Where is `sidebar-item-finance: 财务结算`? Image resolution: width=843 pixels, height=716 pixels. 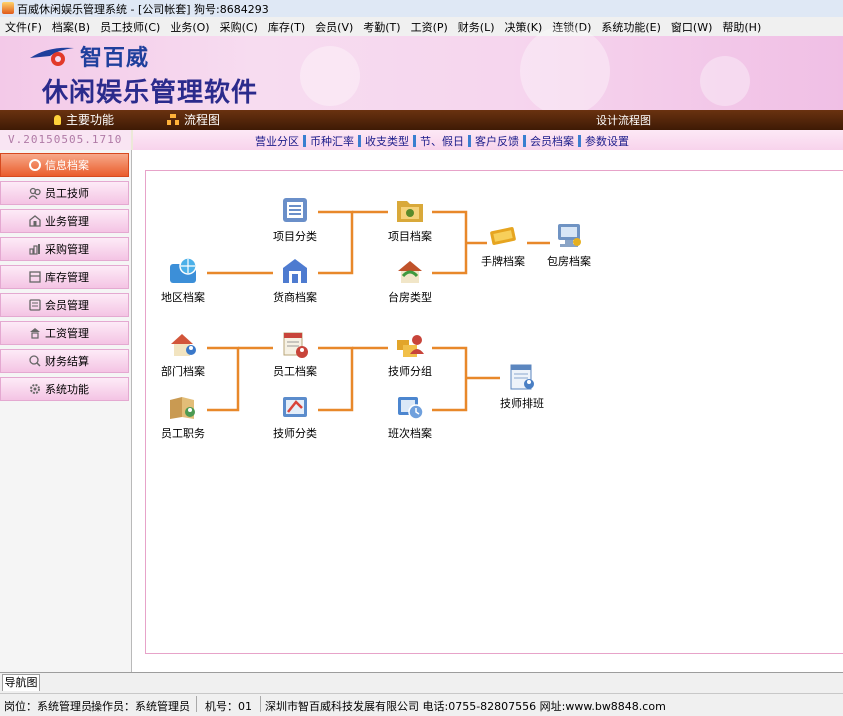 sidebar-item-finance: 财务结算 is located at coordinates (64, 361).